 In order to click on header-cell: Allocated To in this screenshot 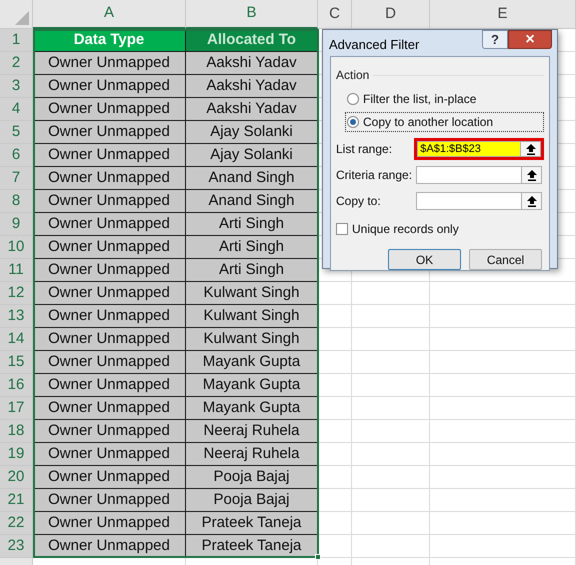, I will do `click(252, 40)`.